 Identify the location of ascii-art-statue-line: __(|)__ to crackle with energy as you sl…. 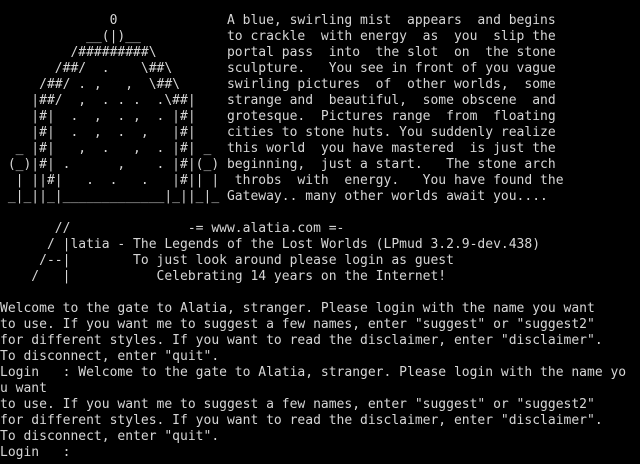
(278, 36).